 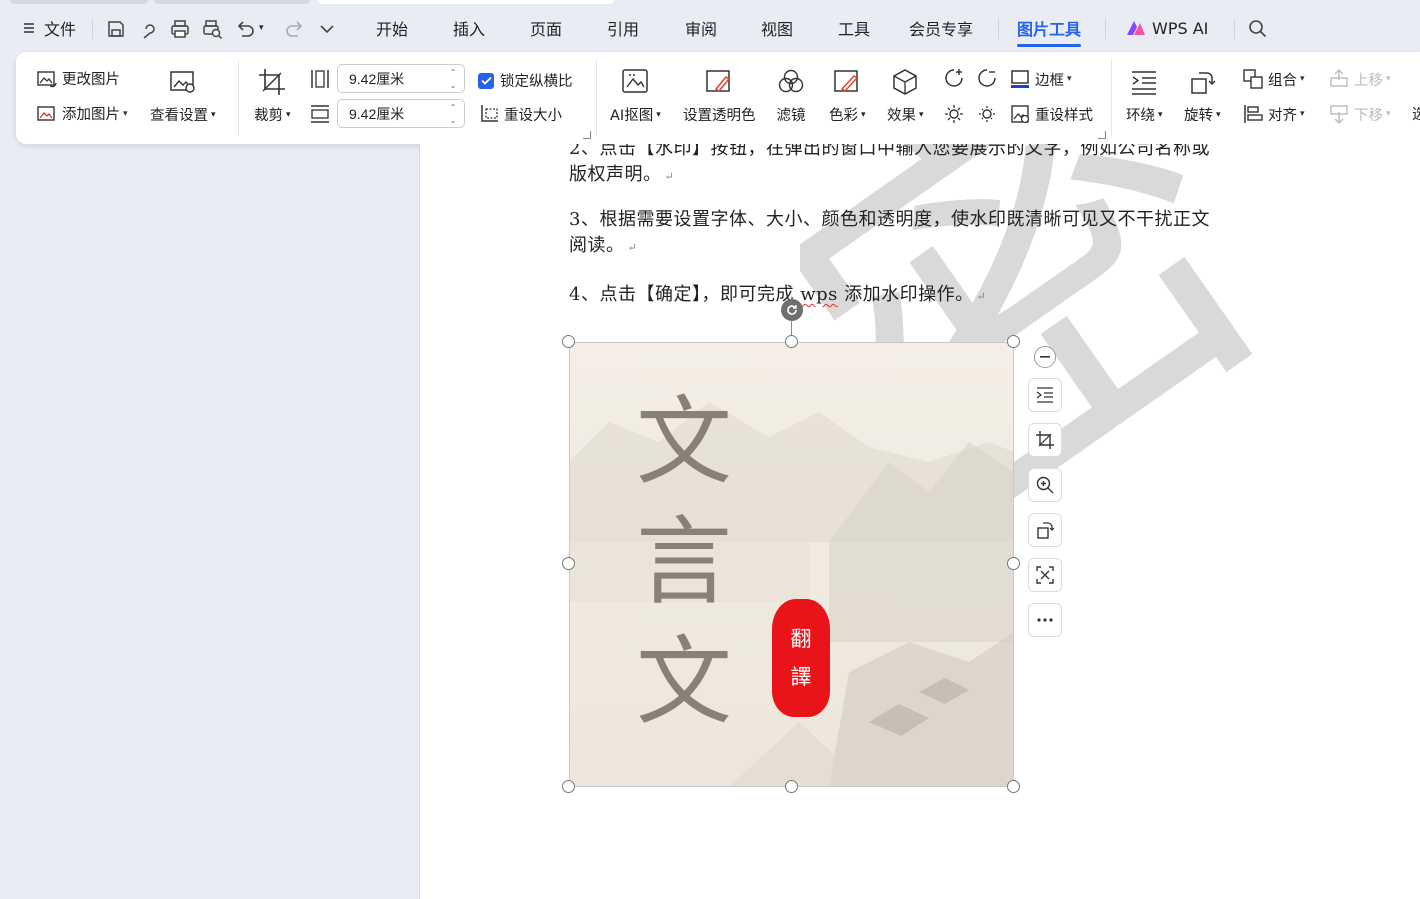 What do you see at coordinates (905, 94) in the screenshot?
I see `effects-button: 效果 ▾` at bounding box center [905, 94].